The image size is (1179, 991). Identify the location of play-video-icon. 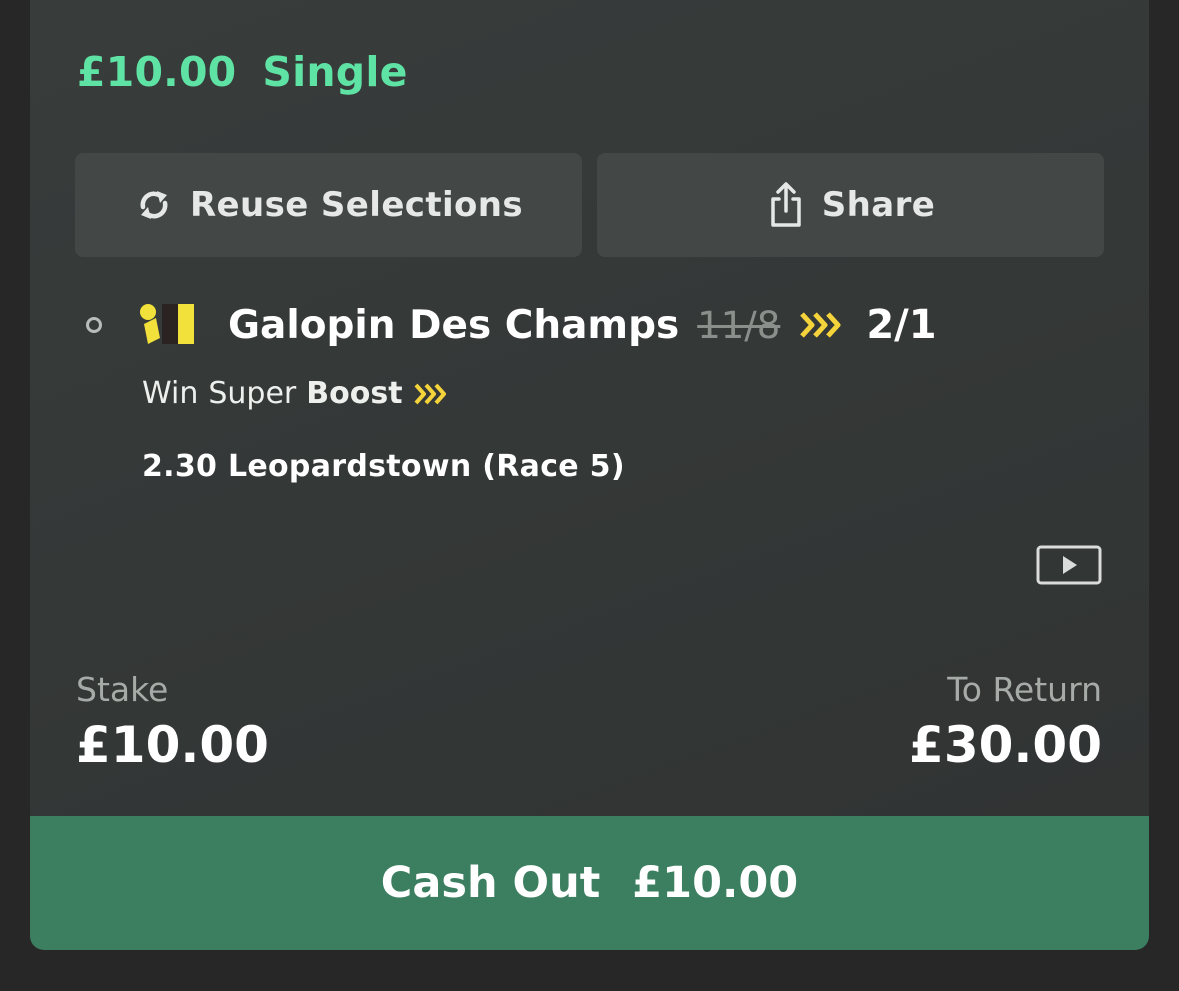
(1069, 565).